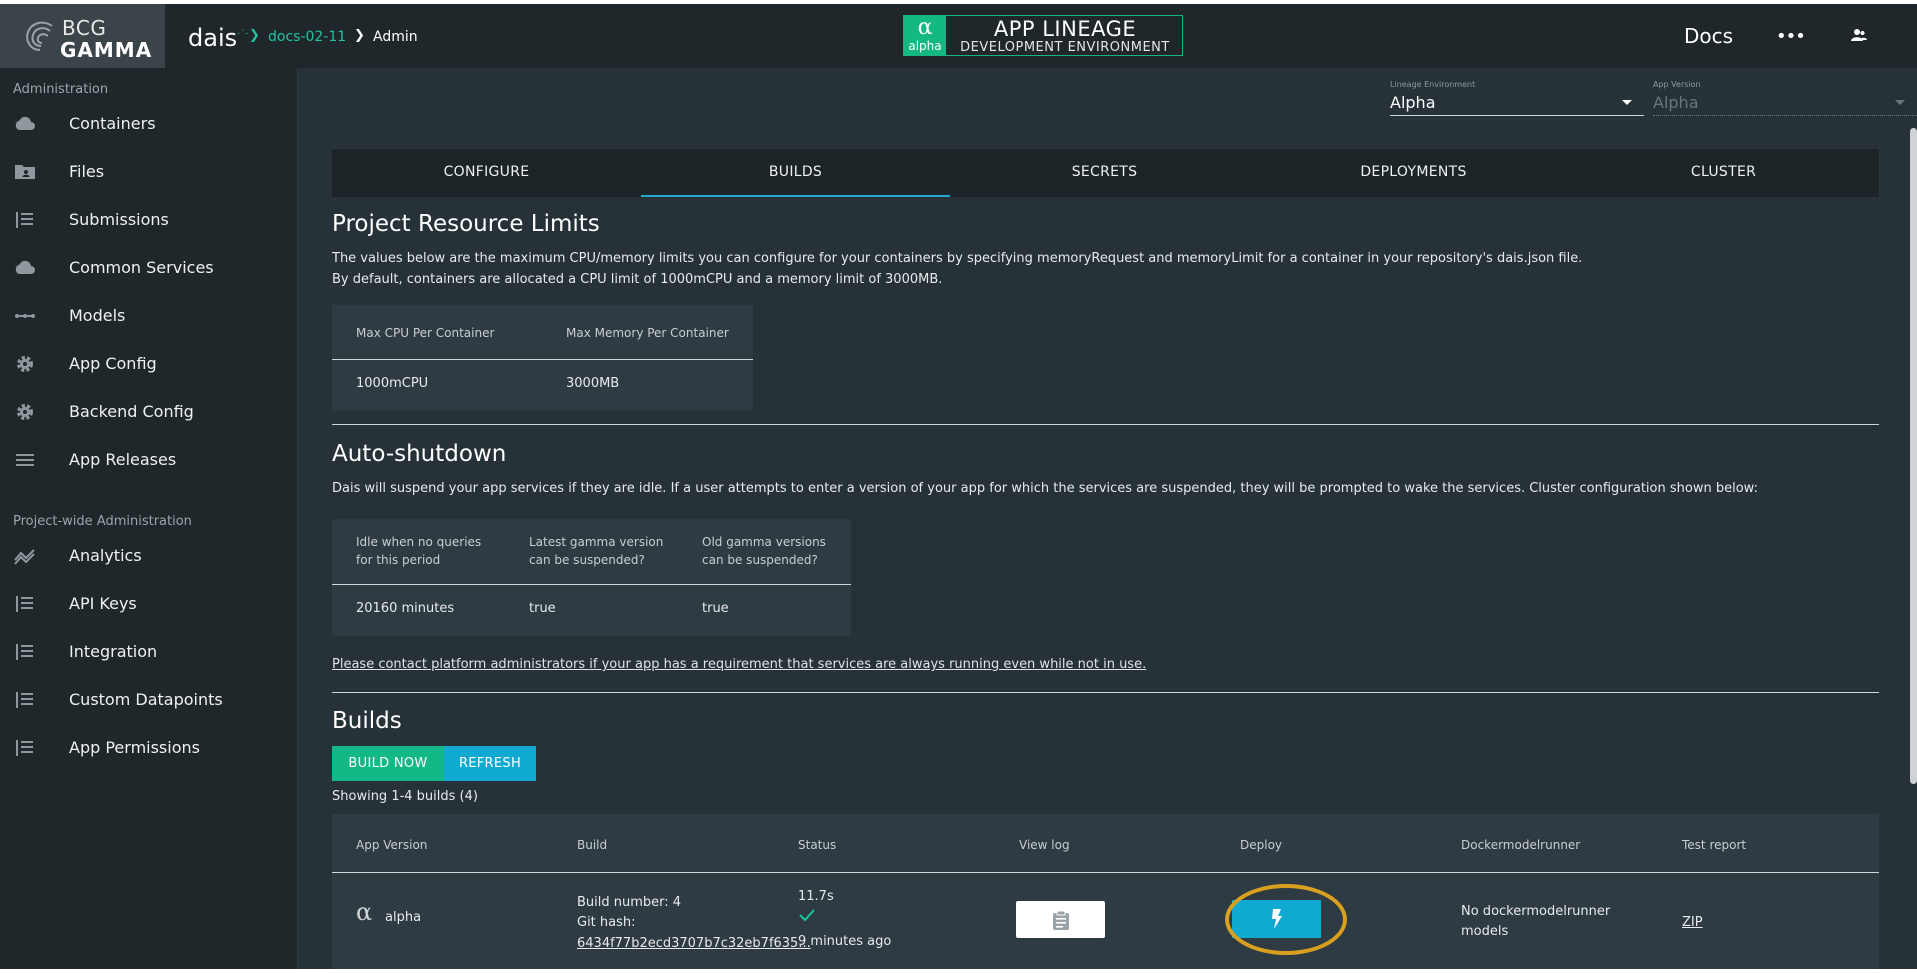  What do you see at coordinates (141, 267) in the screenshot?
I see `sidebar-item-label: Common Services` at bounding box center [141, 267].